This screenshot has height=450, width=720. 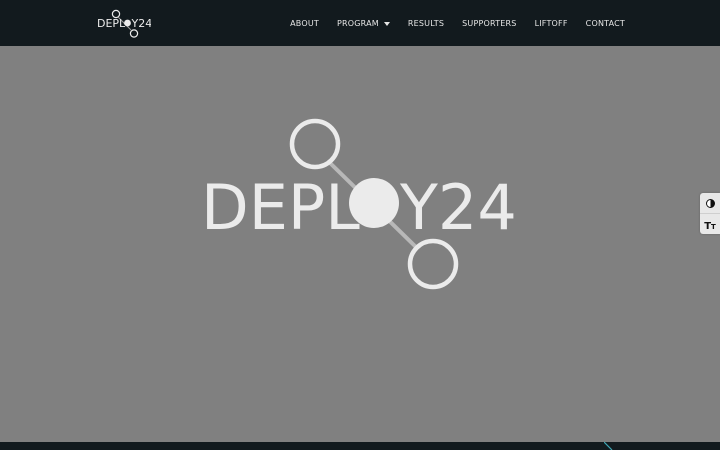 I want to click on brand-logo-text: DEPL, so click(x=111, y=23).